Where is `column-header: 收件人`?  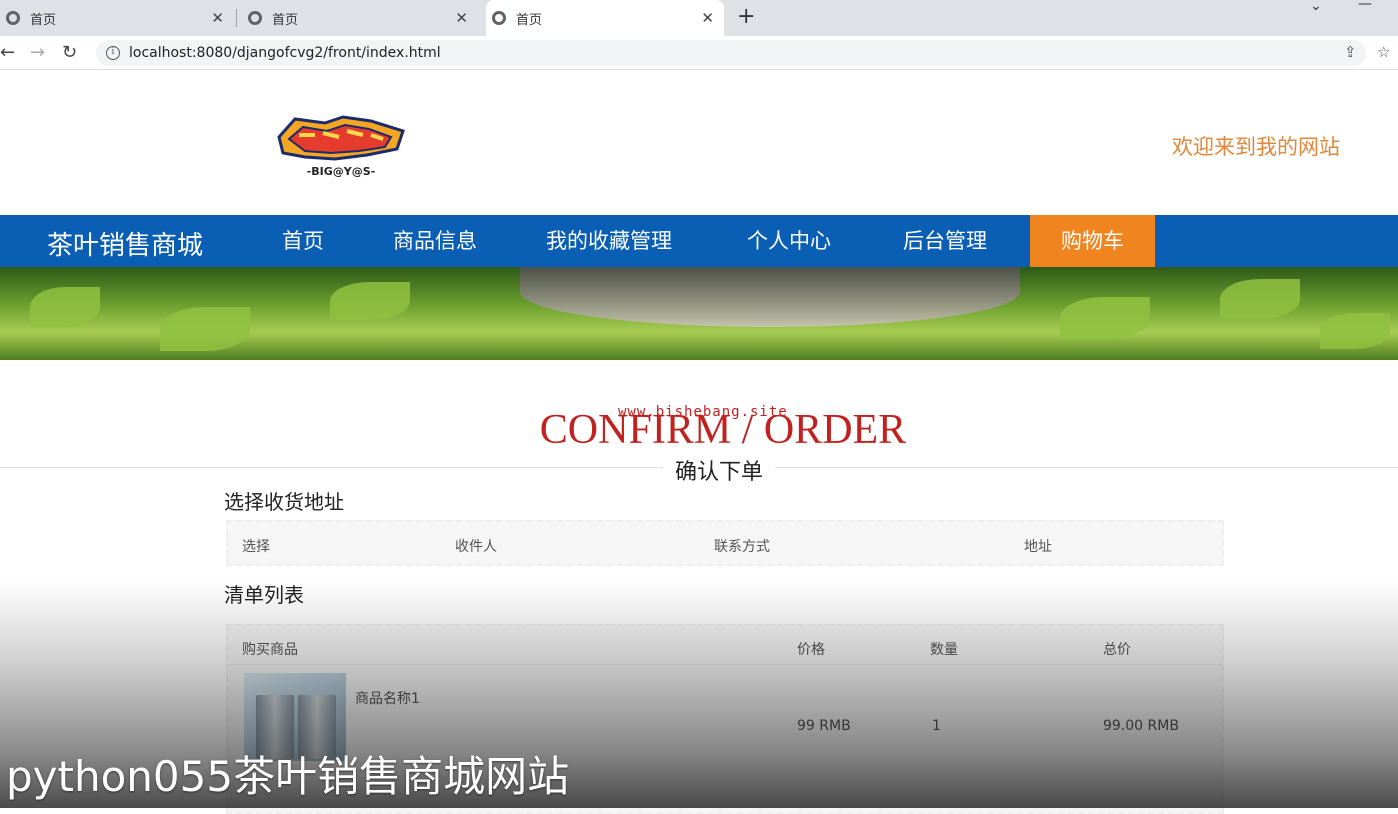 column-header: 收件人 is located at coordinates (476, 547).